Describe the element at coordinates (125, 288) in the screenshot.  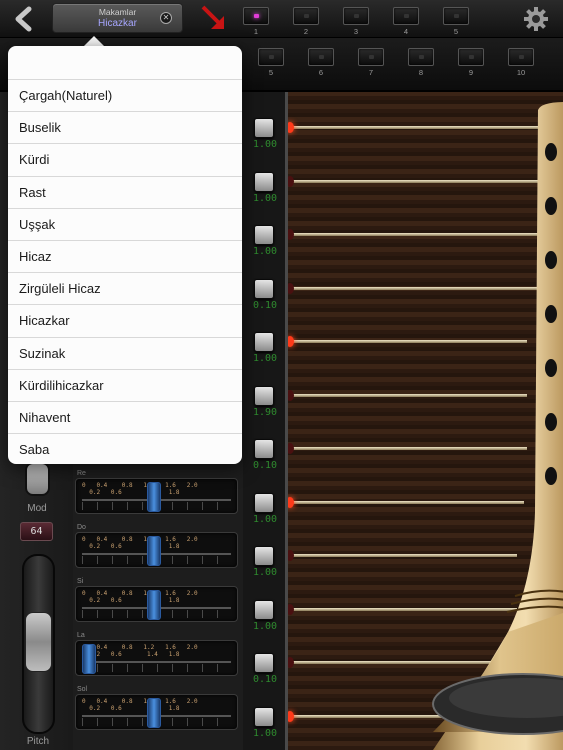
I see `dropdown-item: Zirgüleli Hicaz` at that location.